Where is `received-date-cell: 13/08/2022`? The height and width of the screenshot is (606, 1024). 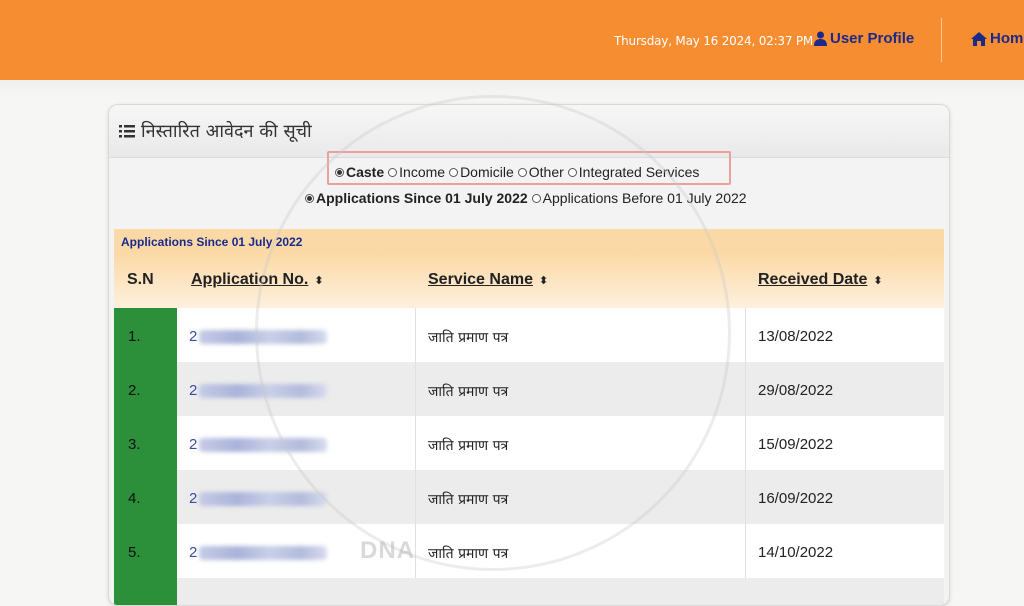
received-date-cell: 13/08/2022 is located at coordinates (844, 335).